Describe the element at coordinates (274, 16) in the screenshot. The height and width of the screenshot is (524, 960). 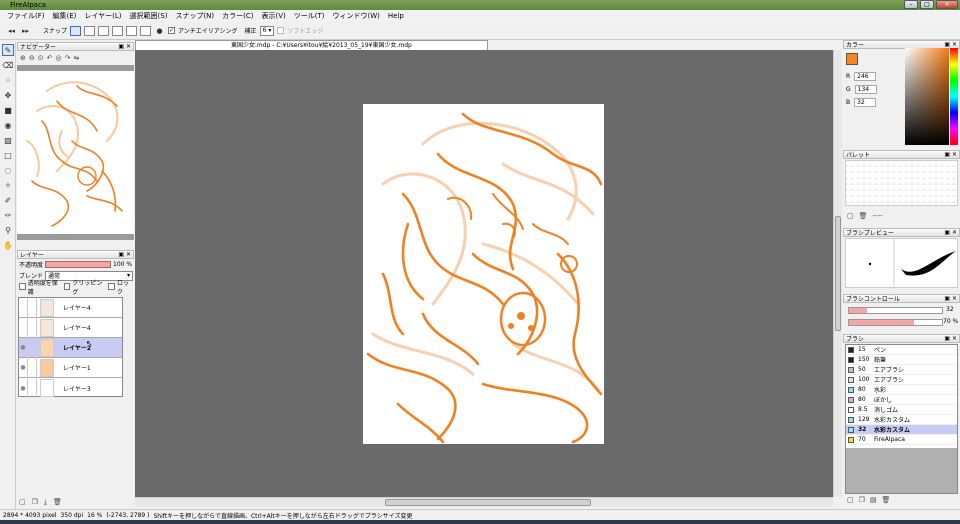
I see `menu-view: 表示(V)` at that location.